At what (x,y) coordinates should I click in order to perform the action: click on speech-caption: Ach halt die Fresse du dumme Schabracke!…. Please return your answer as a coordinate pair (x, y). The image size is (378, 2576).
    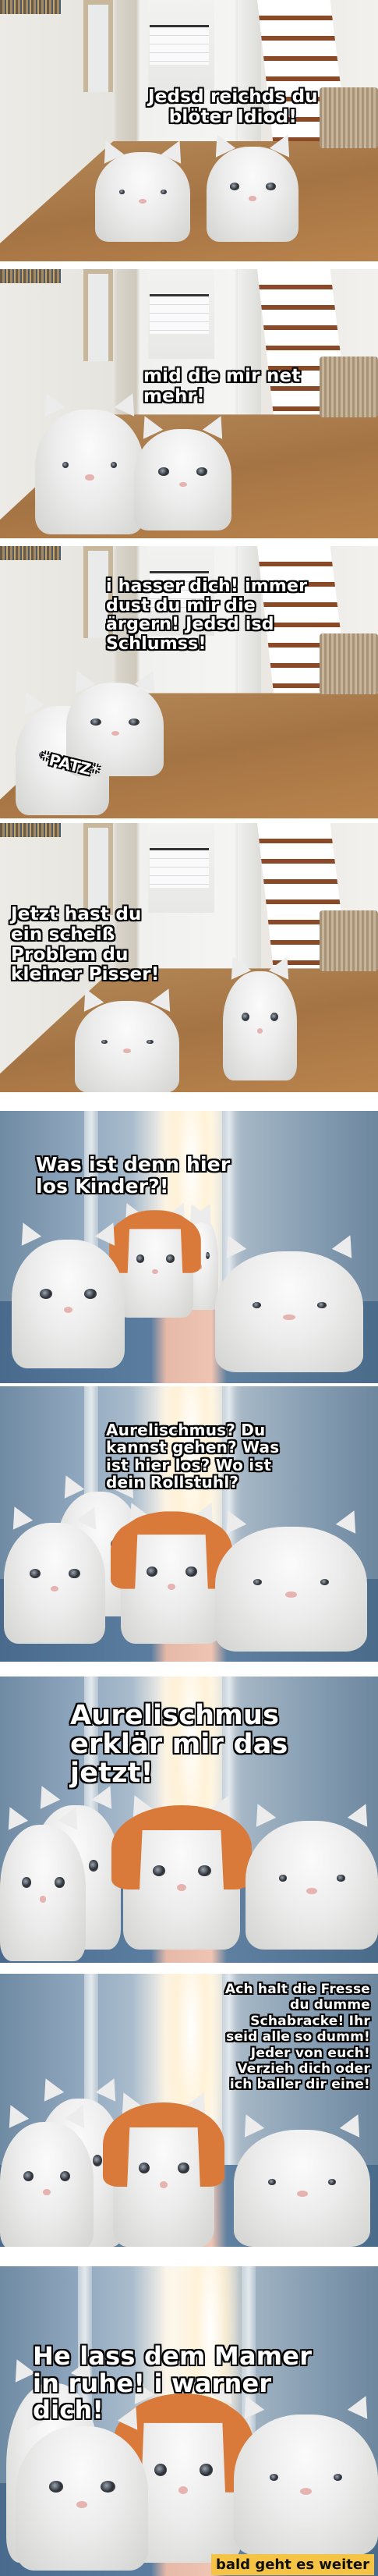
    Looking at the image, I should click on (297, 2037).